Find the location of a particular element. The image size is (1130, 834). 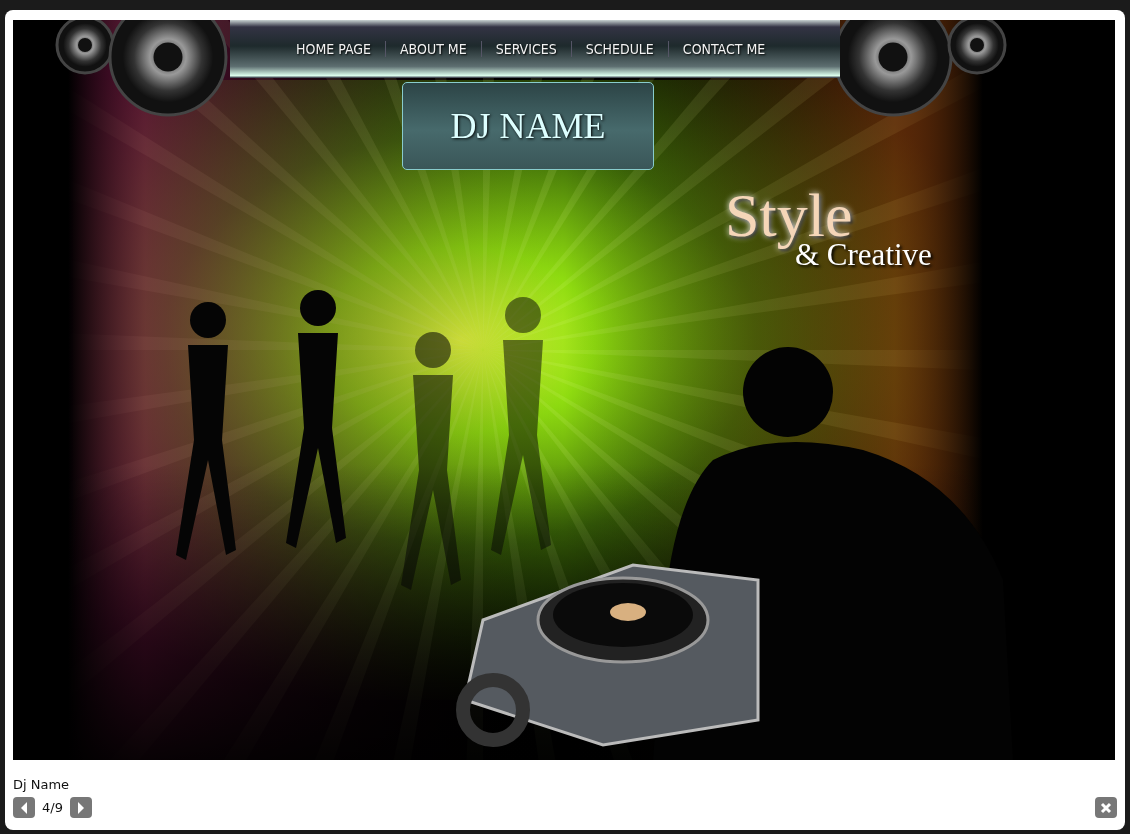

close-icon is located at coordinates (1106, 807).